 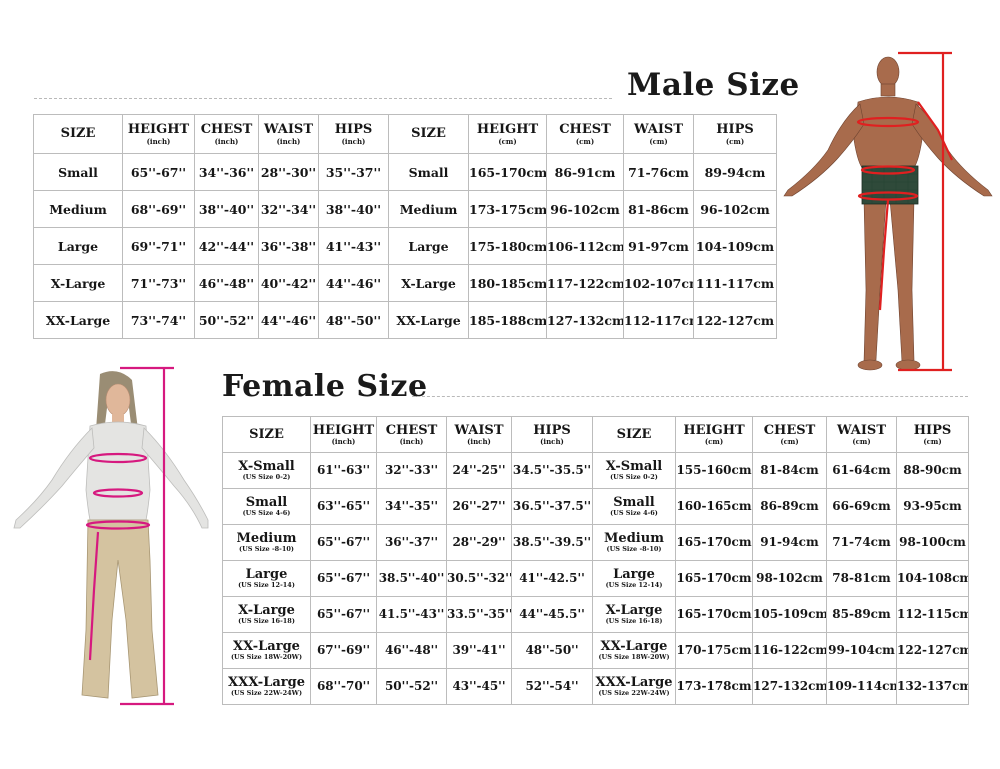 I want to click on measurement-cell: 66-69cm, so click(x=861, y=506).